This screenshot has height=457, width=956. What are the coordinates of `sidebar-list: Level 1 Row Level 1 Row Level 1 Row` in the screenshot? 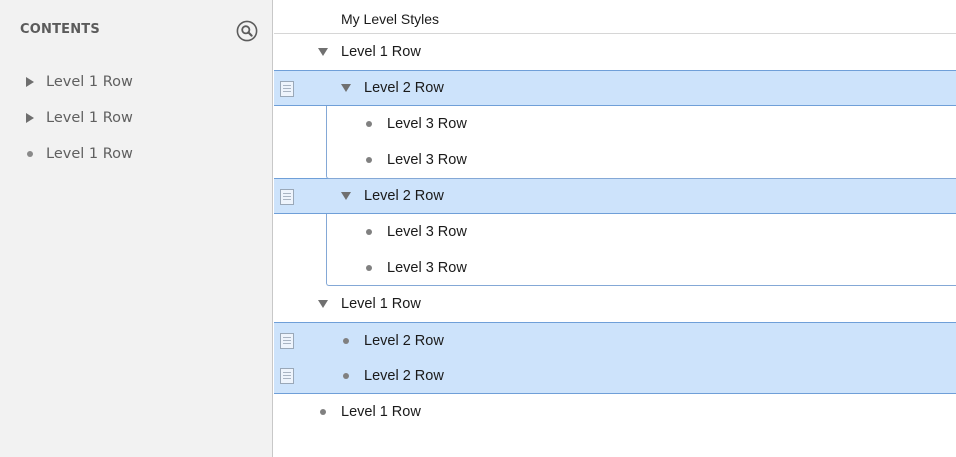 It's located at (136, 118).